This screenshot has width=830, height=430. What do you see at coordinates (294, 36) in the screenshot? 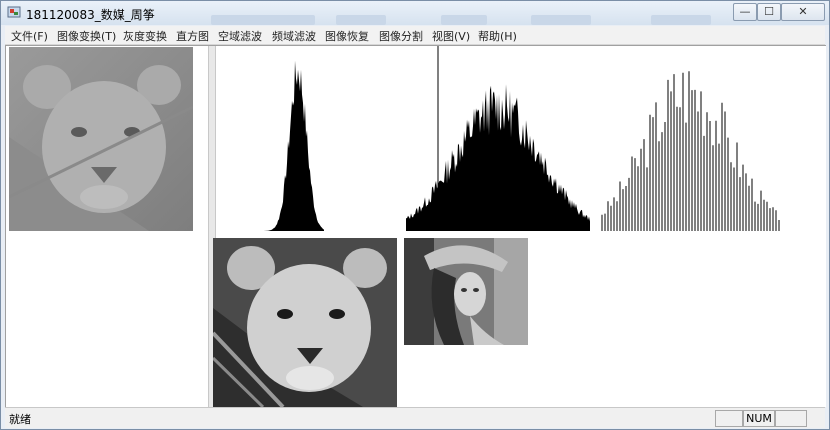
I see `menu-frequency-filter: 频域滤波` at bounding box center [294, 36].